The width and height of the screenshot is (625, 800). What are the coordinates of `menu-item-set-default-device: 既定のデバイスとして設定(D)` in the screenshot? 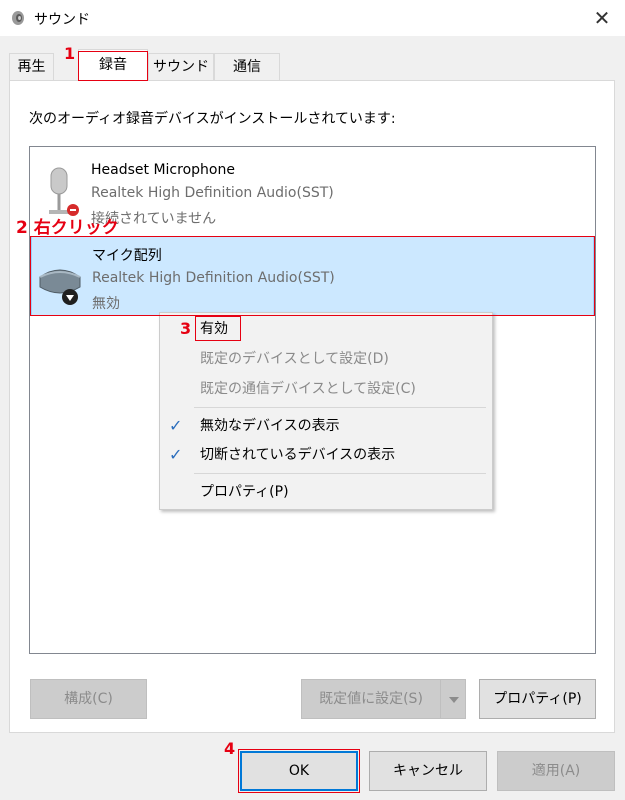 It's located at (294, 359).